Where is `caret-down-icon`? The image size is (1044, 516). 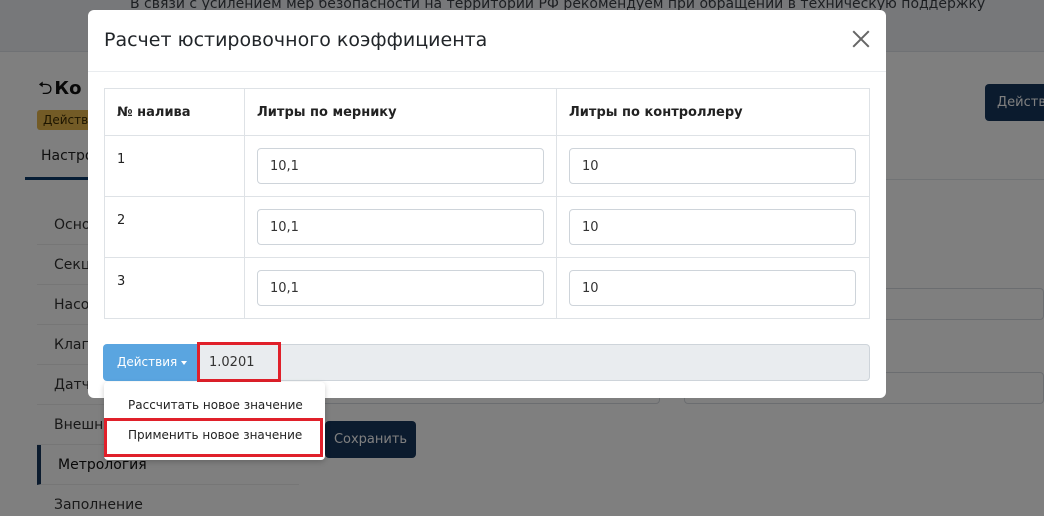 caret-down-icon is located at coordinates (184, 362).